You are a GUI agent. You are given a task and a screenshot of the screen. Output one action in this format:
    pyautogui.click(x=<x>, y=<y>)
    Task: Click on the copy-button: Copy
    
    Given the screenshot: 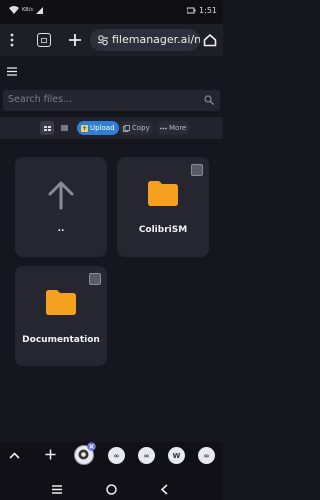 What is the action you would take?
    pyautogui.click(x=136, y=128)
    